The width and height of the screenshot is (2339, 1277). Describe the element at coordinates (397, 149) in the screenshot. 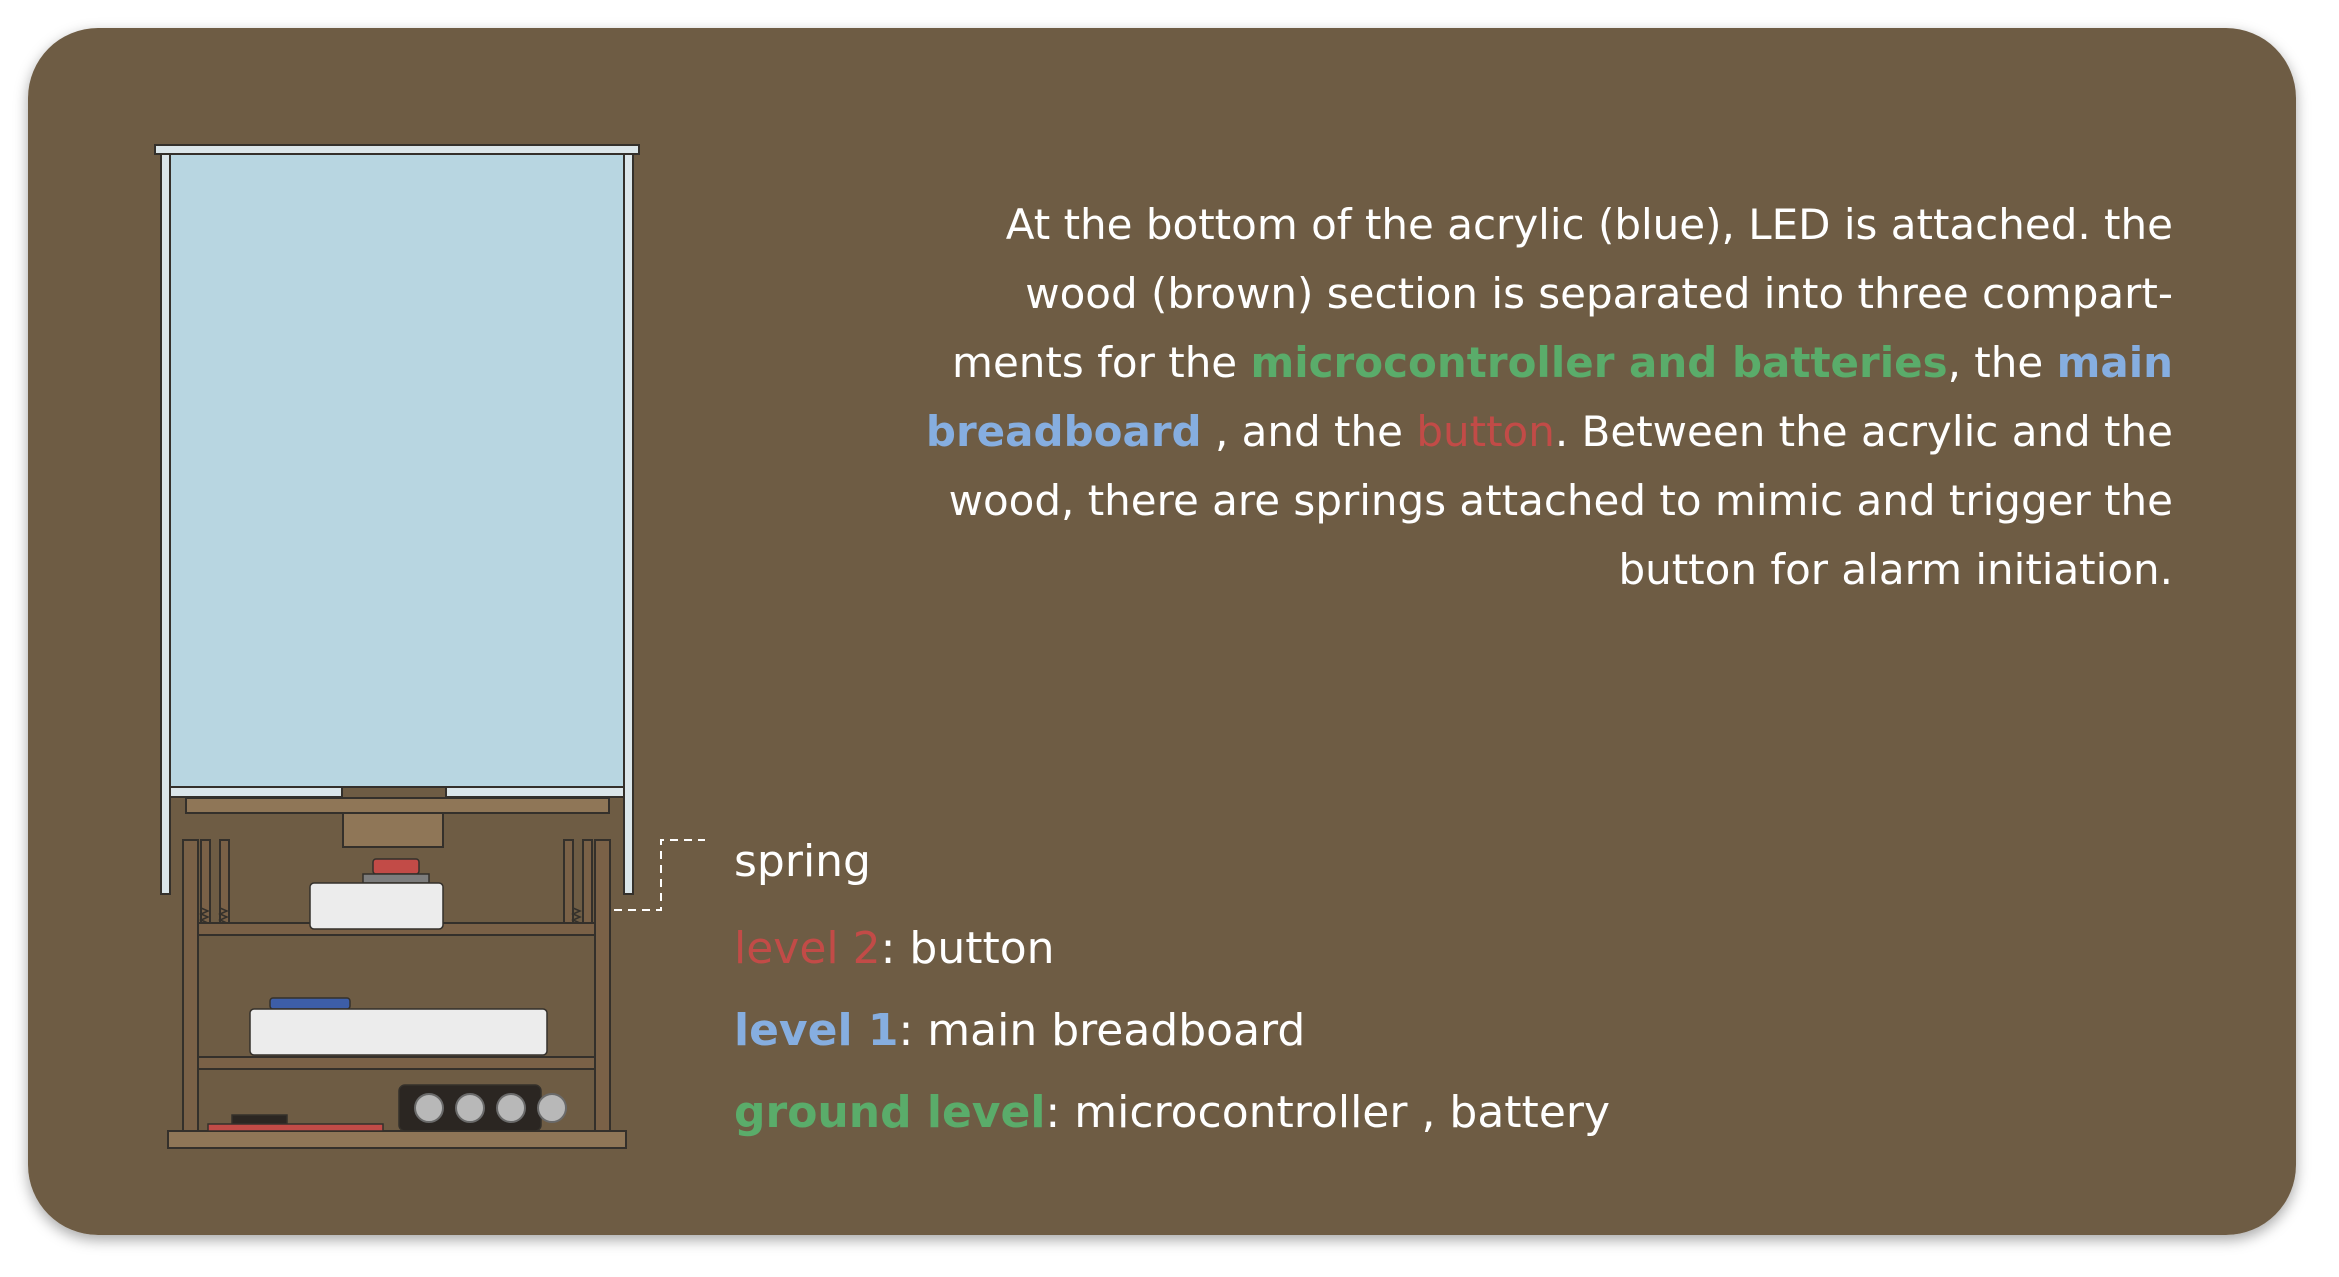

I see `acrylic-top-lip` at that location.